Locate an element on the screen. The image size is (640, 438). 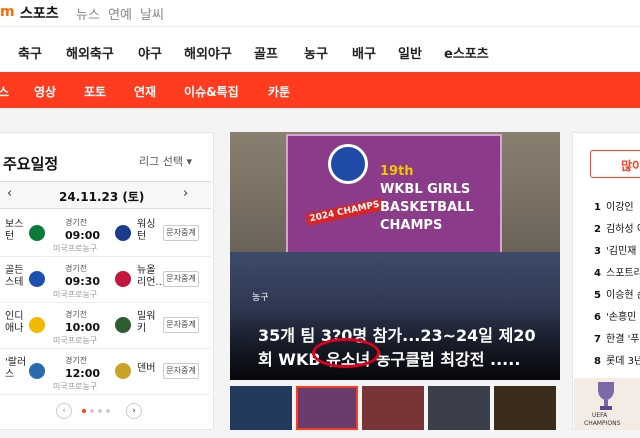
game-time: 12:00 is located at coordinates (83, 373).